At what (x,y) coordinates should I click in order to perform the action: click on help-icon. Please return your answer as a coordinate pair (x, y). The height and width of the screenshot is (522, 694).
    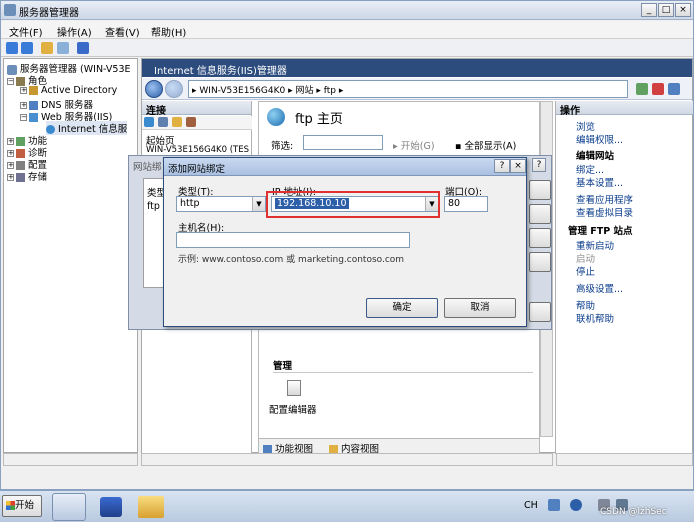
    Looking at the image, I should click on (83, 48).